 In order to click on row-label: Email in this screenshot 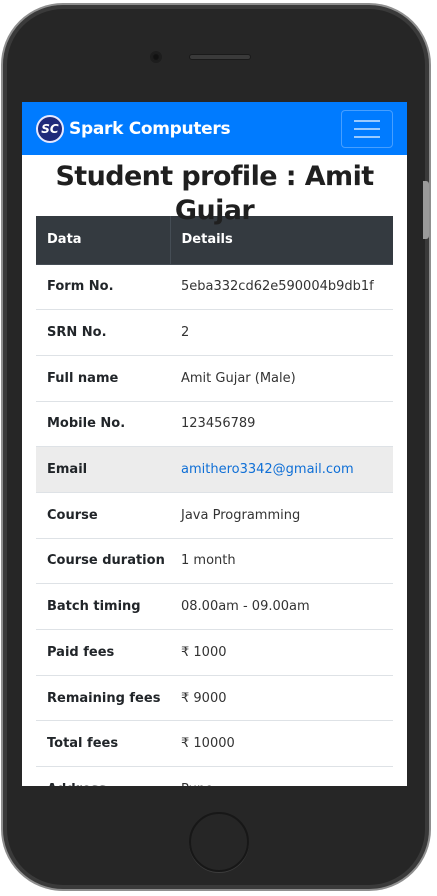, I will do `click(67, 470)`.